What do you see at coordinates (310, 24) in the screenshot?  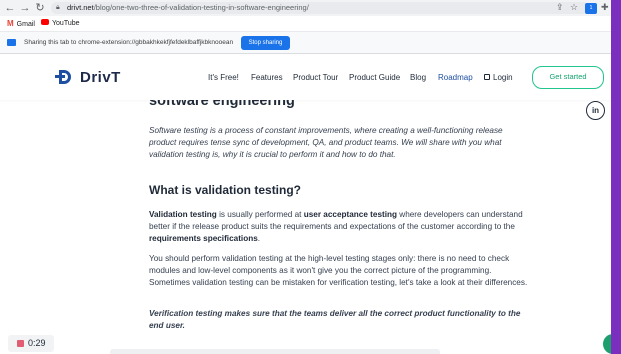 I see `bookmarks-bar: M Gmail YouTube` at bounding box center [310, 24].